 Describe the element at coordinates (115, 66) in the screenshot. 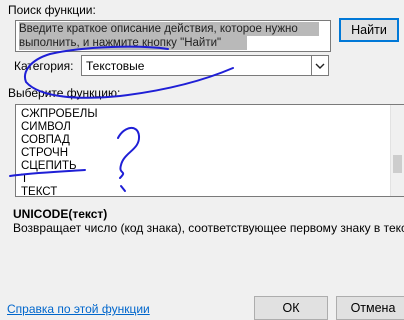

I see `category-selected-value: Текстовые` at that location.